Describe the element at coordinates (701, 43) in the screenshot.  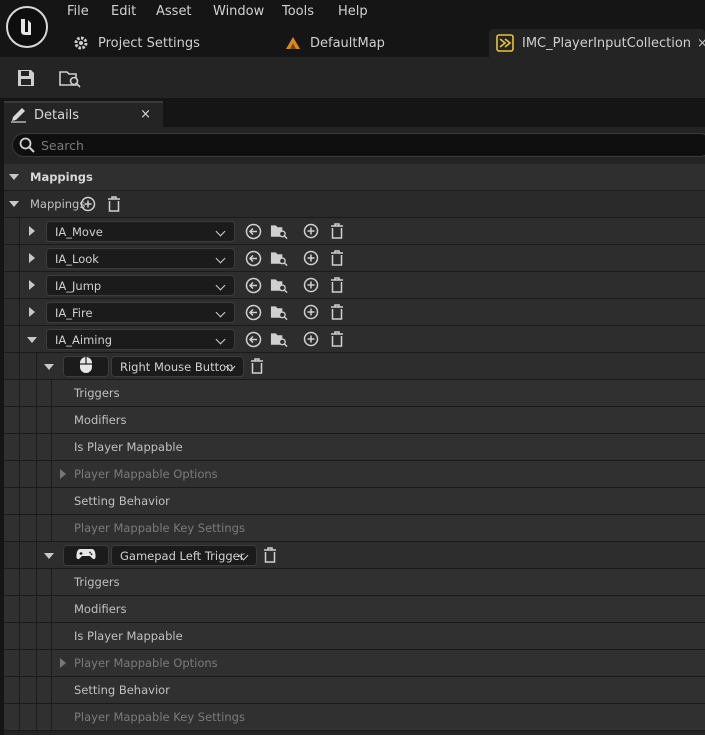
I see `close-tab-button: ×` at that location.